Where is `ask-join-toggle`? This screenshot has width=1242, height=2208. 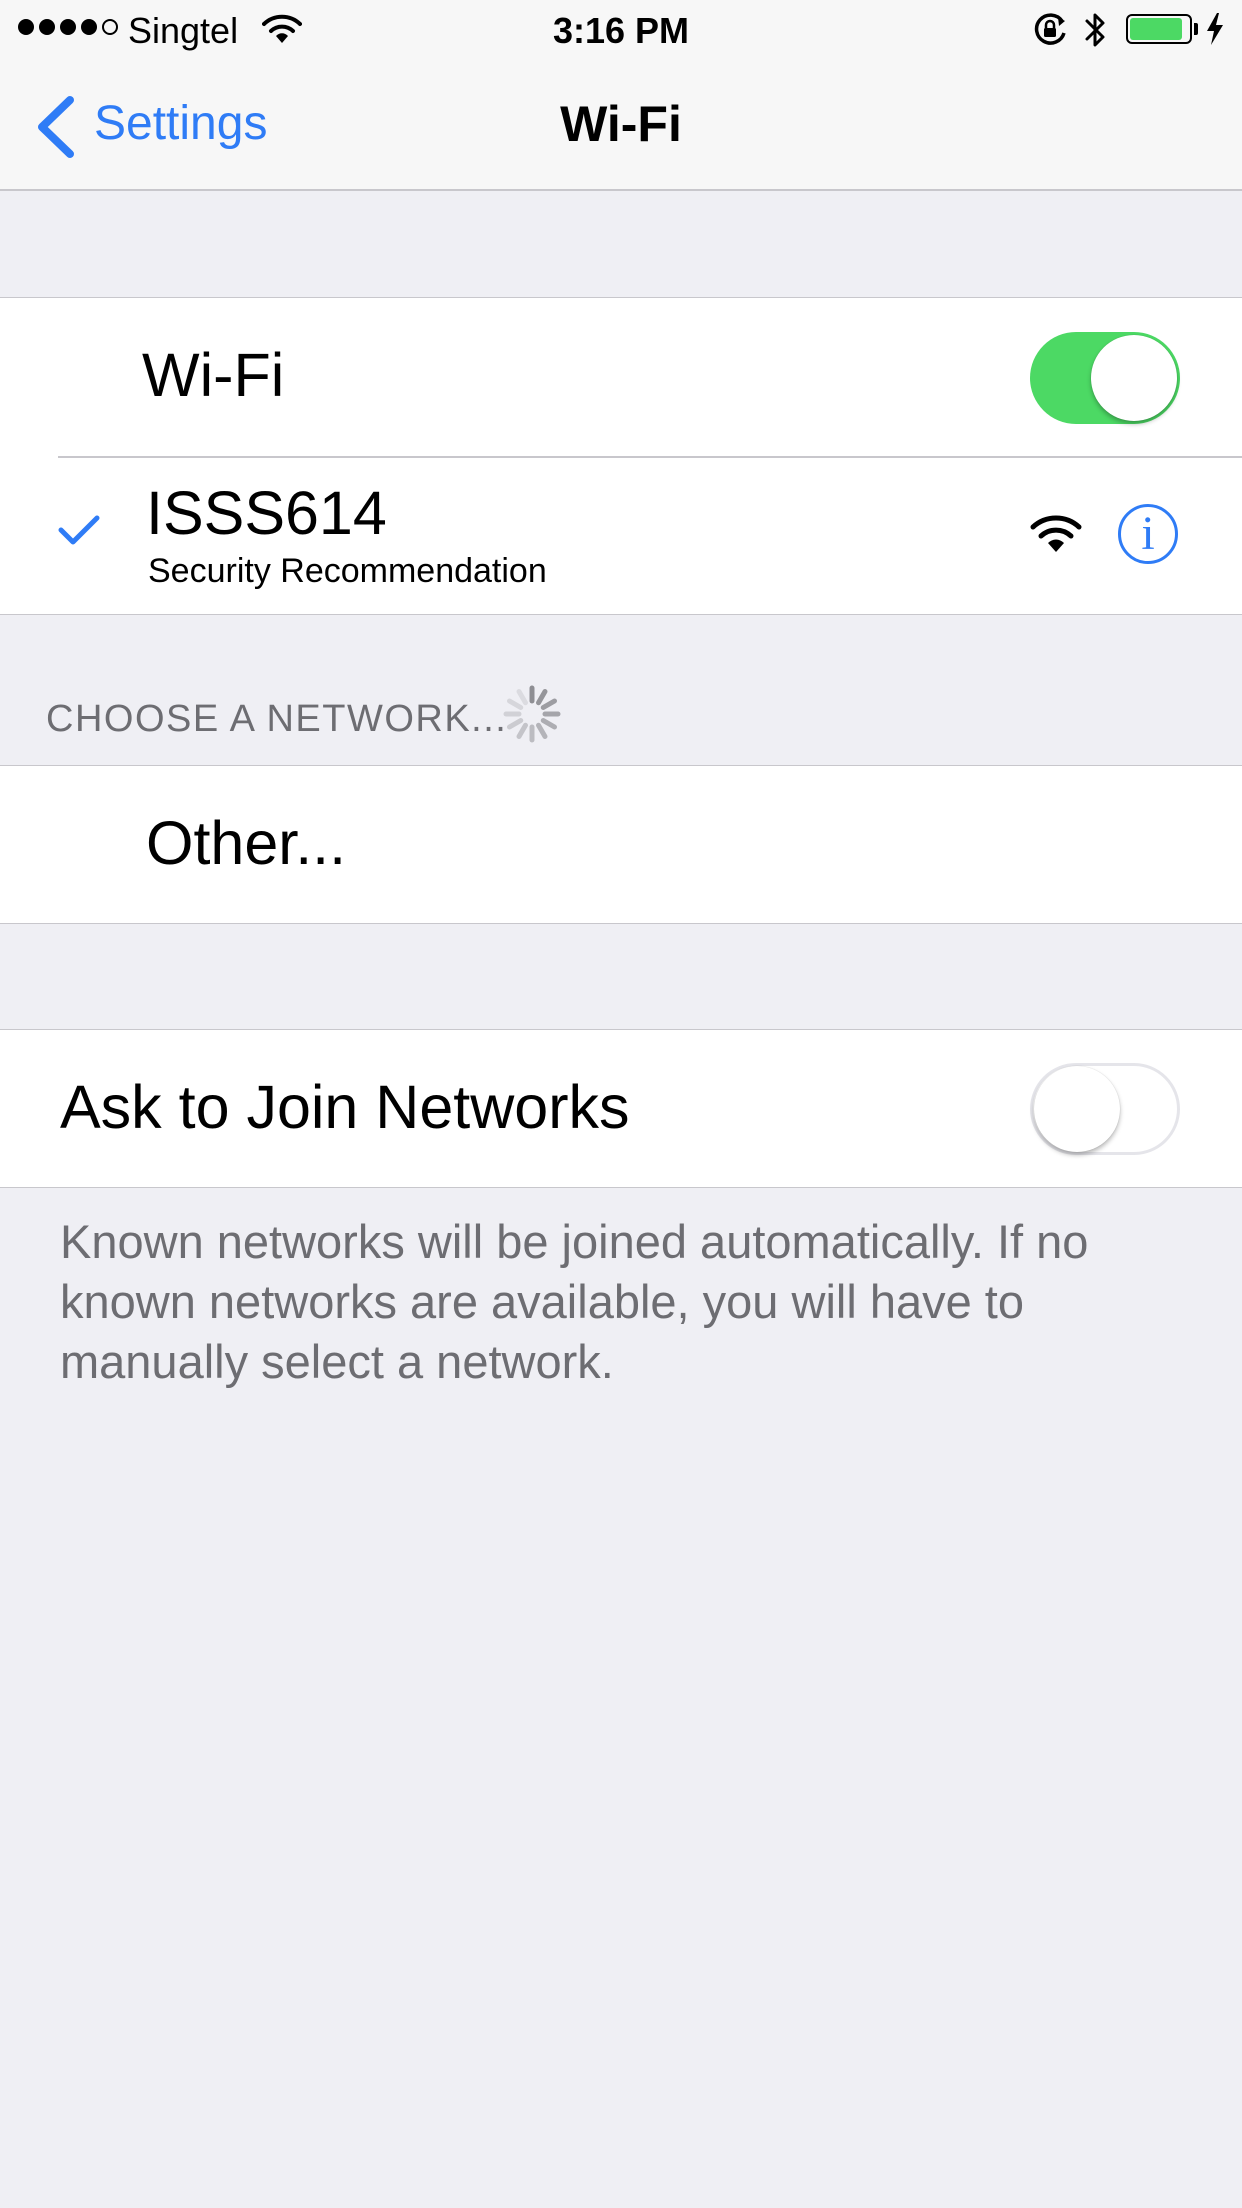 ask-join-toggle is located at coordinates (1105, 1109).